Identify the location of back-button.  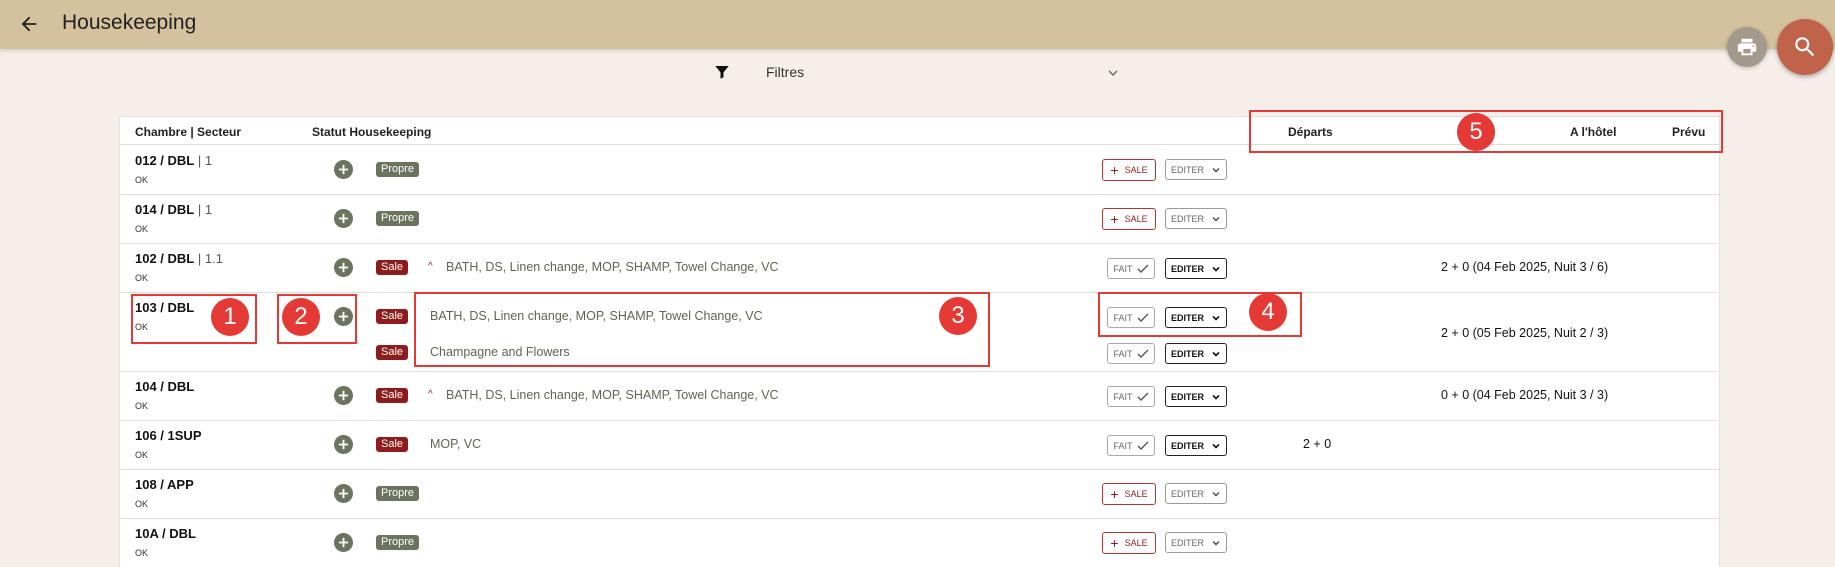
(29, 24).